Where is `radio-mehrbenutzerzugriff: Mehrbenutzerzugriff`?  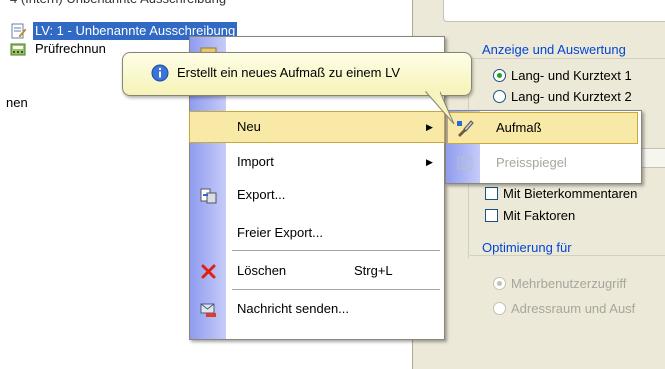
radio-mehrbenutzerzugriff: Mehrbenutzerzugriff is located at coordinates (559, 284).